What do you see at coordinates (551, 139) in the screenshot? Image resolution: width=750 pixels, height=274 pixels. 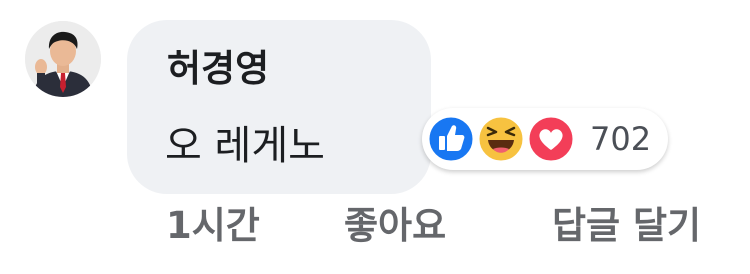 I see `love-icon` at bounding box center [551, 139].